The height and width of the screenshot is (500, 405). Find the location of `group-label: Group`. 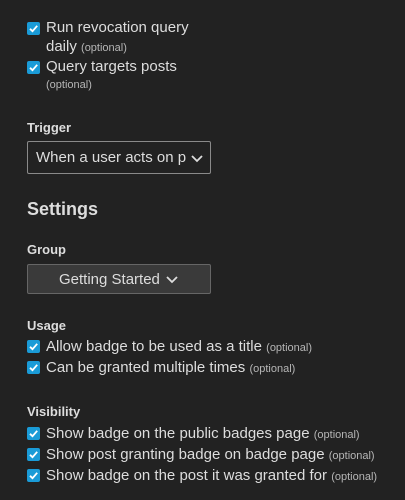

group-label: Group is located at coordinates (46, 249).